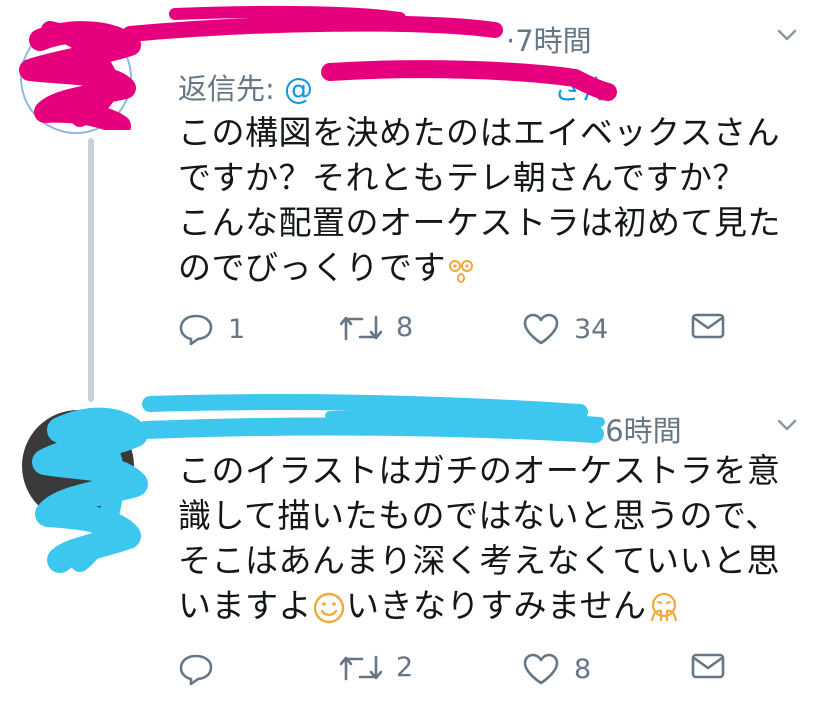 The image size is (832, 720). What do you see at coordinates (479, 560) in the screenshot?
I see `tweet-line: そこはあんまり深く考えなくていいと思` at bounding box center [479, 560].